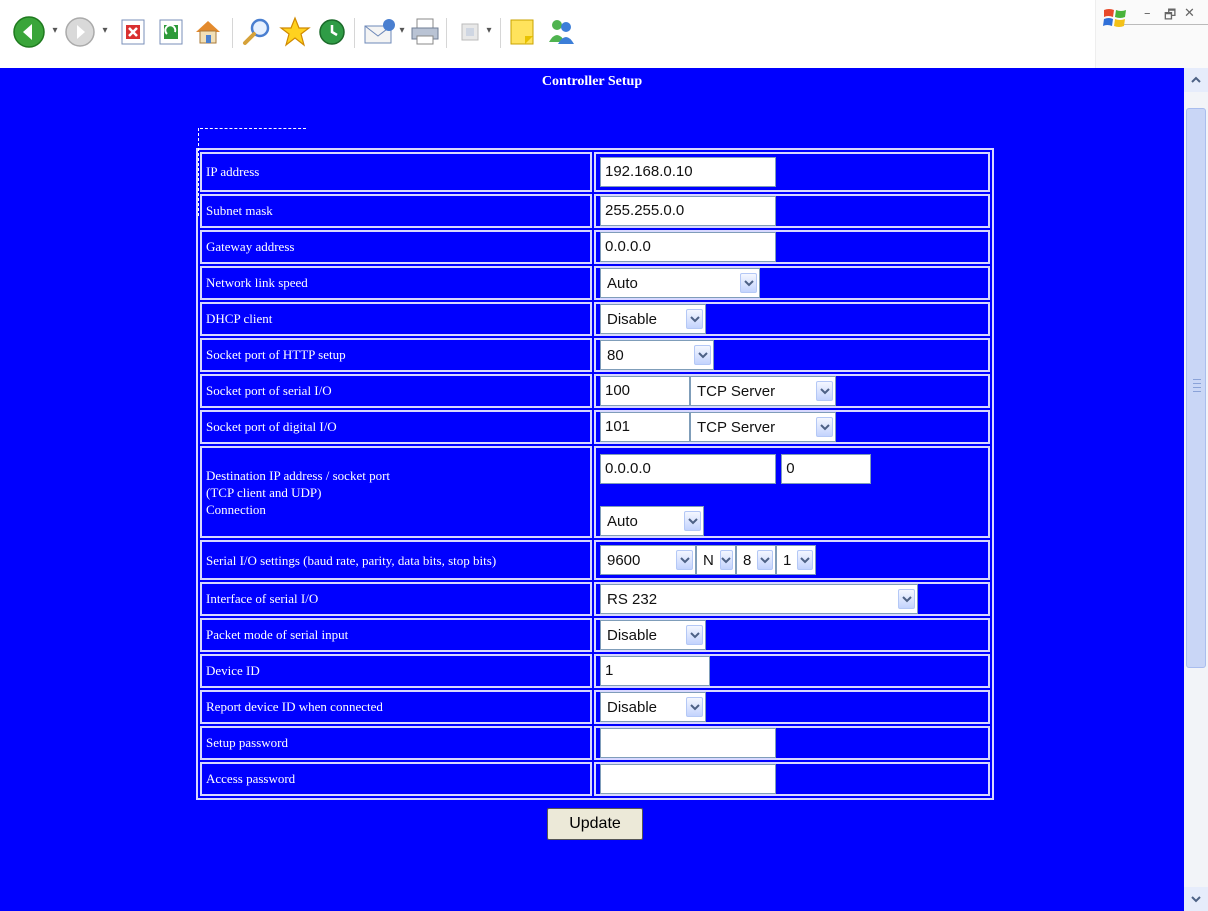 The image size is (1208, 911). I want to click on destination-ip-input: 0.0.0.0, so click(688, 469).